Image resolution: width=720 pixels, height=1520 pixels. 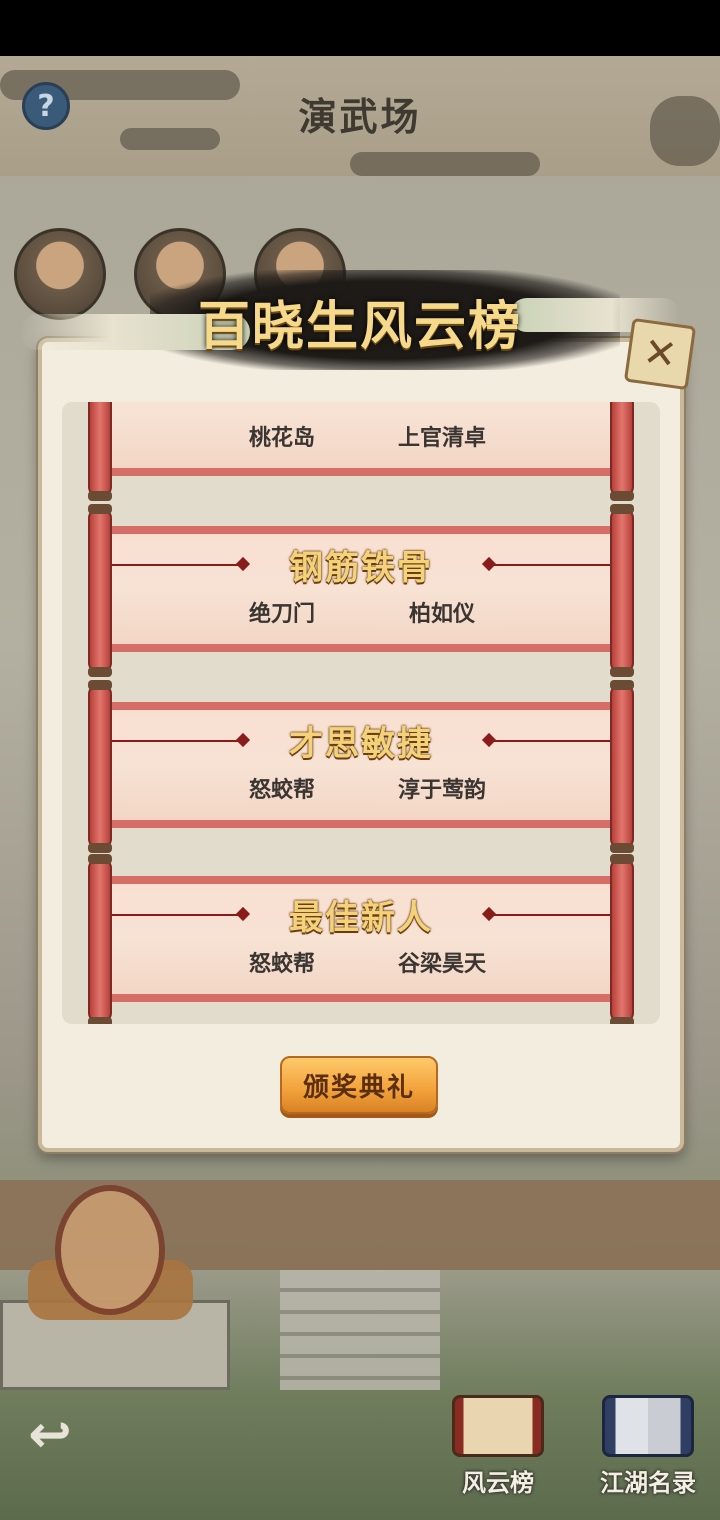 I want to click on nav-jianghu-button: 江湖名录, so click(x=648, y=1446).